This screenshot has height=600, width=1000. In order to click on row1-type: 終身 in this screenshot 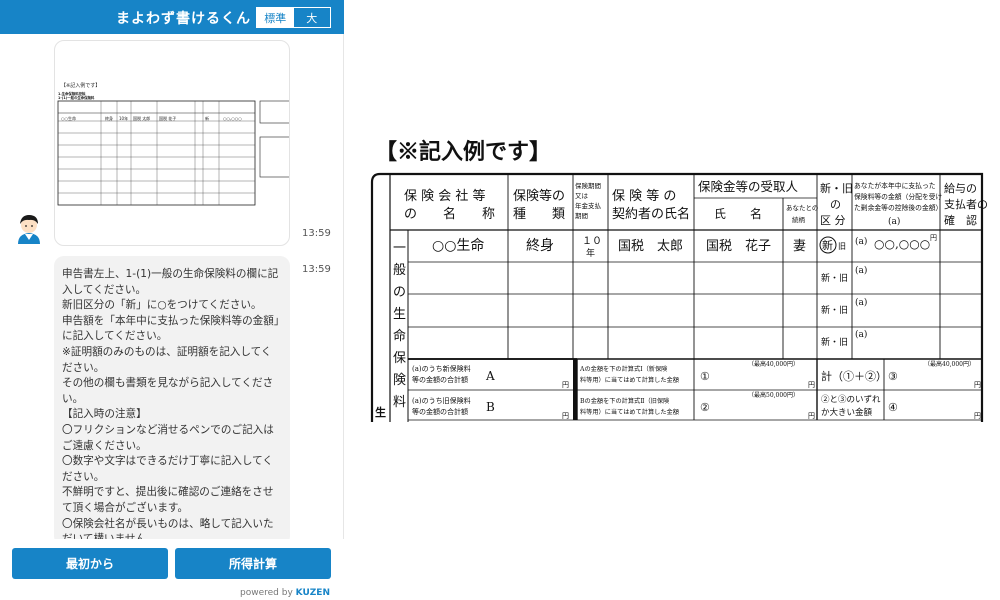, I will do `click(540, 246)`.